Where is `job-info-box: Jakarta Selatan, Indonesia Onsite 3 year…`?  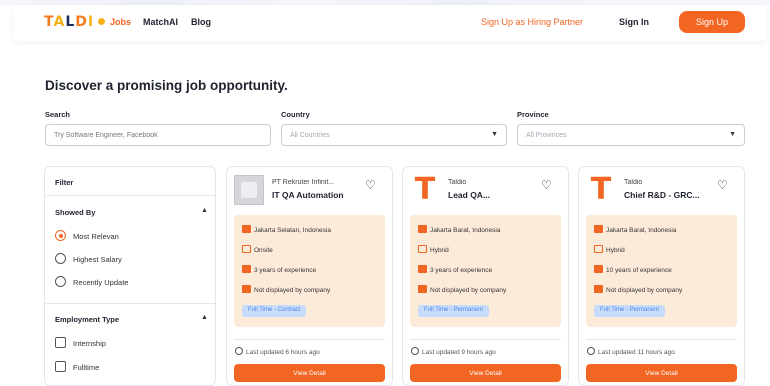 job-info-box: Jakarta Selatan, Indonesia Onsite 3 year… is located at coordinates (309, 271).